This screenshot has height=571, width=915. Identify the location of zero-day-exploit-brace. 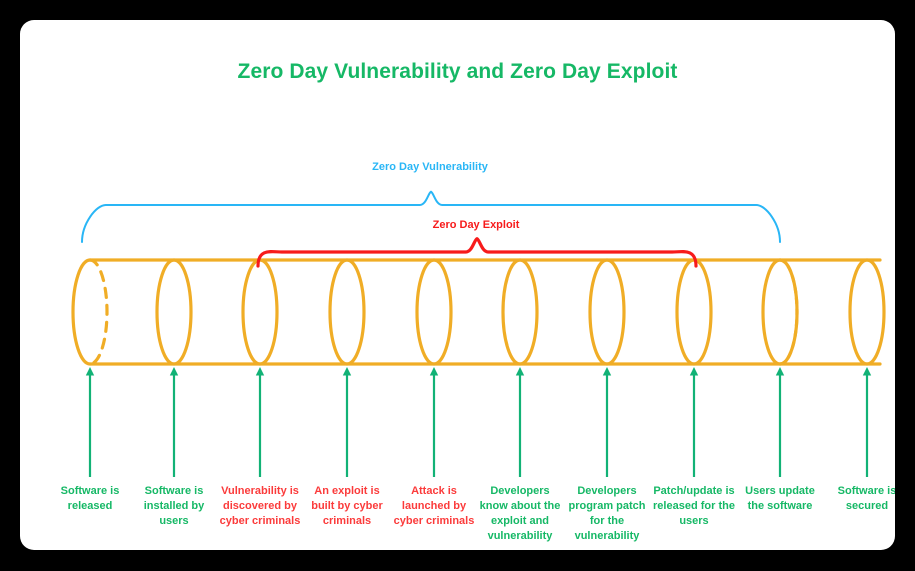
(477, 252).